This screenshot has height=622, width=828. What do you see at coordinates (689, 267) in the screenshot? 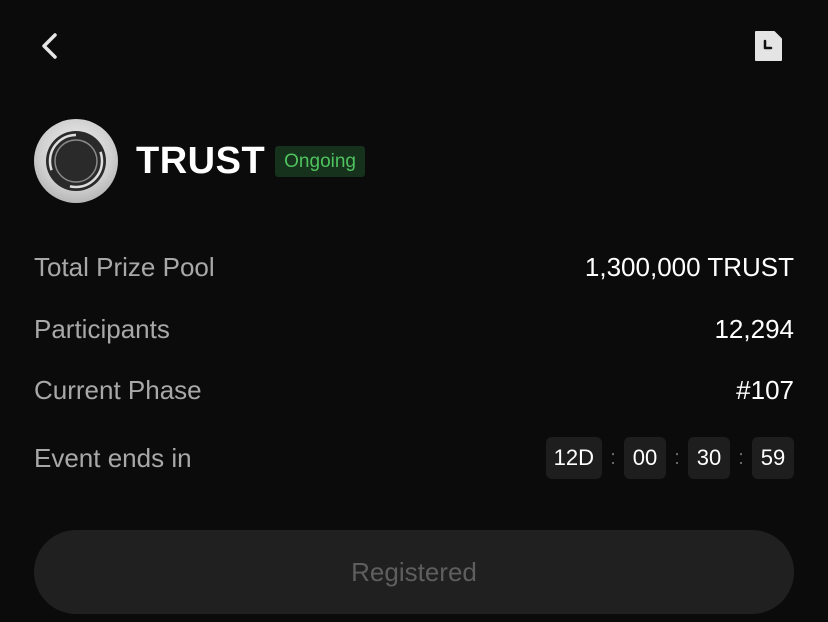
I see `prize-pool-value: 1,300,000 TRUST` at bounding box center [689, 267].